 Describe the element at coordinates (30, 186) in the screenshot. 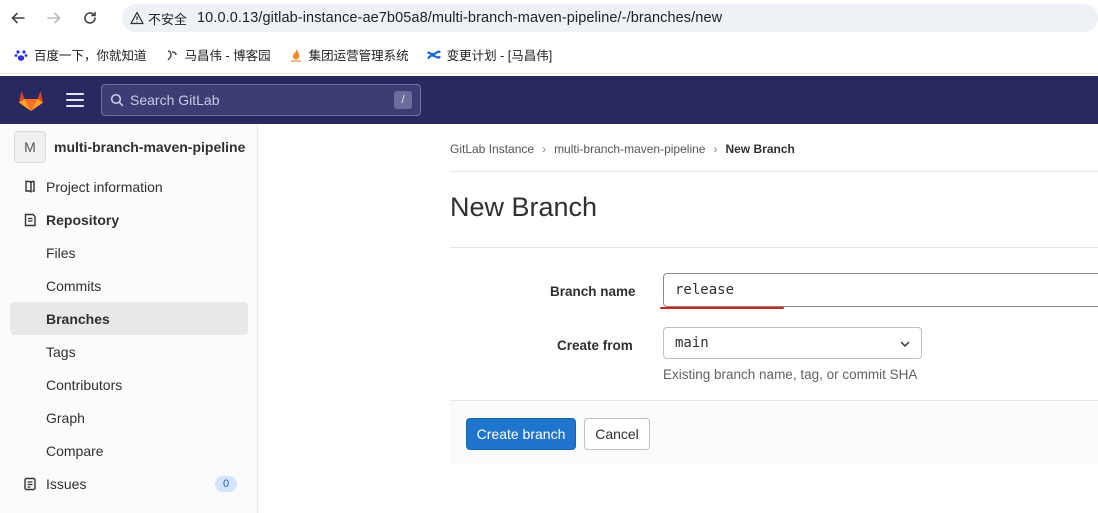

I see `project-info-icon` at that location.